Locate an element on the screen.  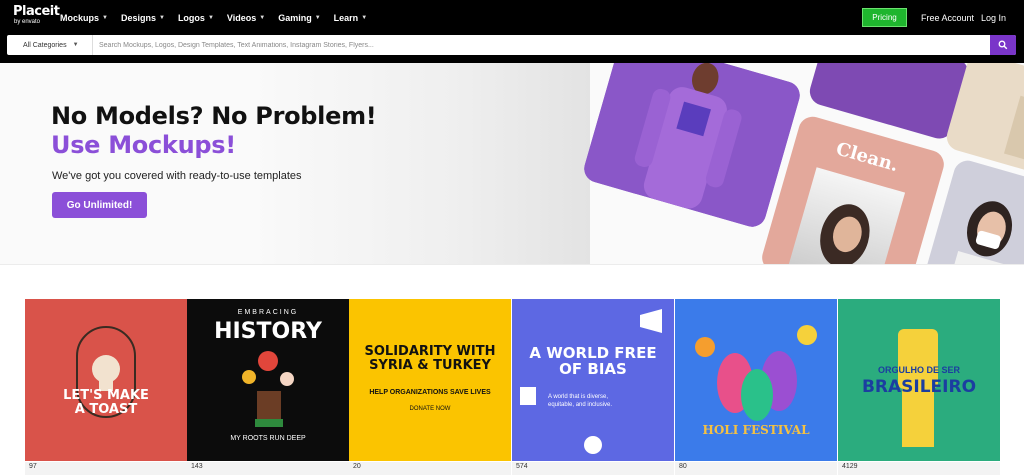
nav-item-designs: Designs ▼ is located at coordinates (143, 18).